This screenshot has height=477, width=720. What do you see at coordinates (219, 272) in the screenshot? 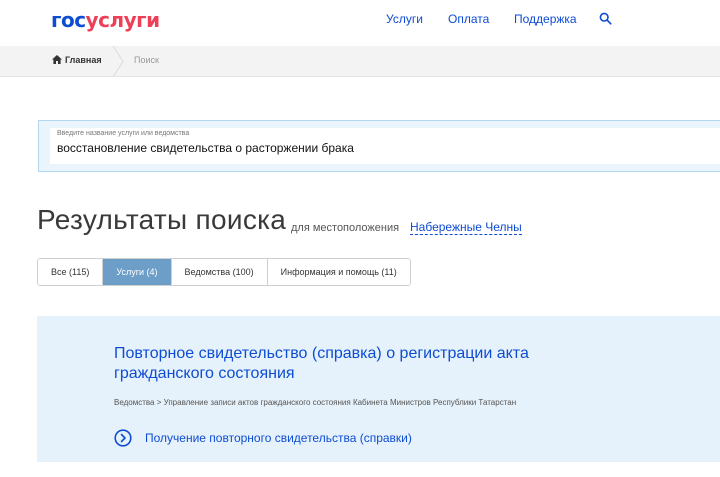
I see `tab-departments: Ведомства (100)` at bounding box center [219, 272].